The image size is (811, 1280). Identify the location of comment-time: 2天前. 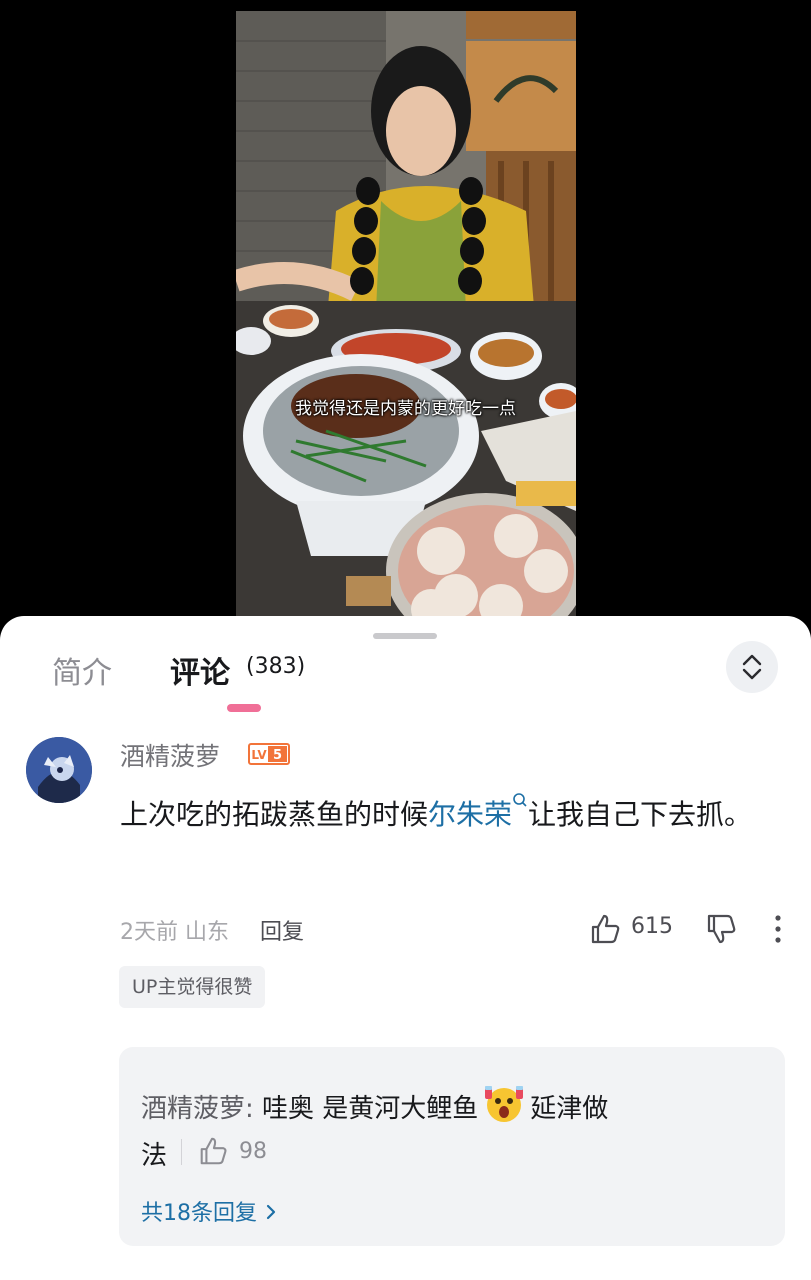
(149, 932).